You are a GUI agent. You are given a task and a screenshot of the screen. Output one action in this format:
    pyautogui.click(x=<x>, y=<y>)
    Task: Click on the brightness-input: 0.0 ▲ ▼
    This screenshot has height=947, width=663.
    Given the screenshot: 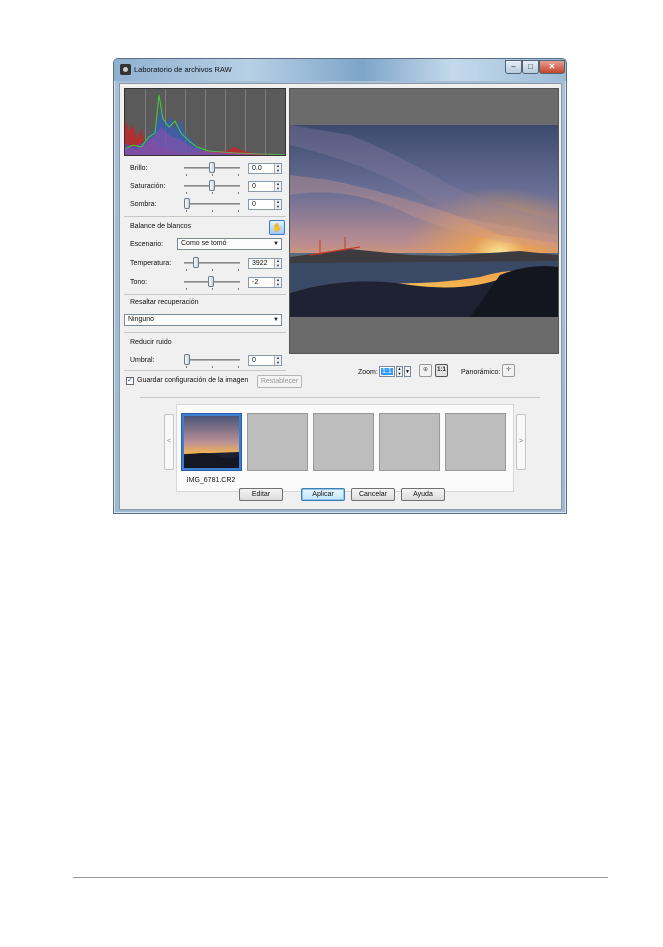 What is the action you would take?
    pyautogui.click(x=265, y=168)
    